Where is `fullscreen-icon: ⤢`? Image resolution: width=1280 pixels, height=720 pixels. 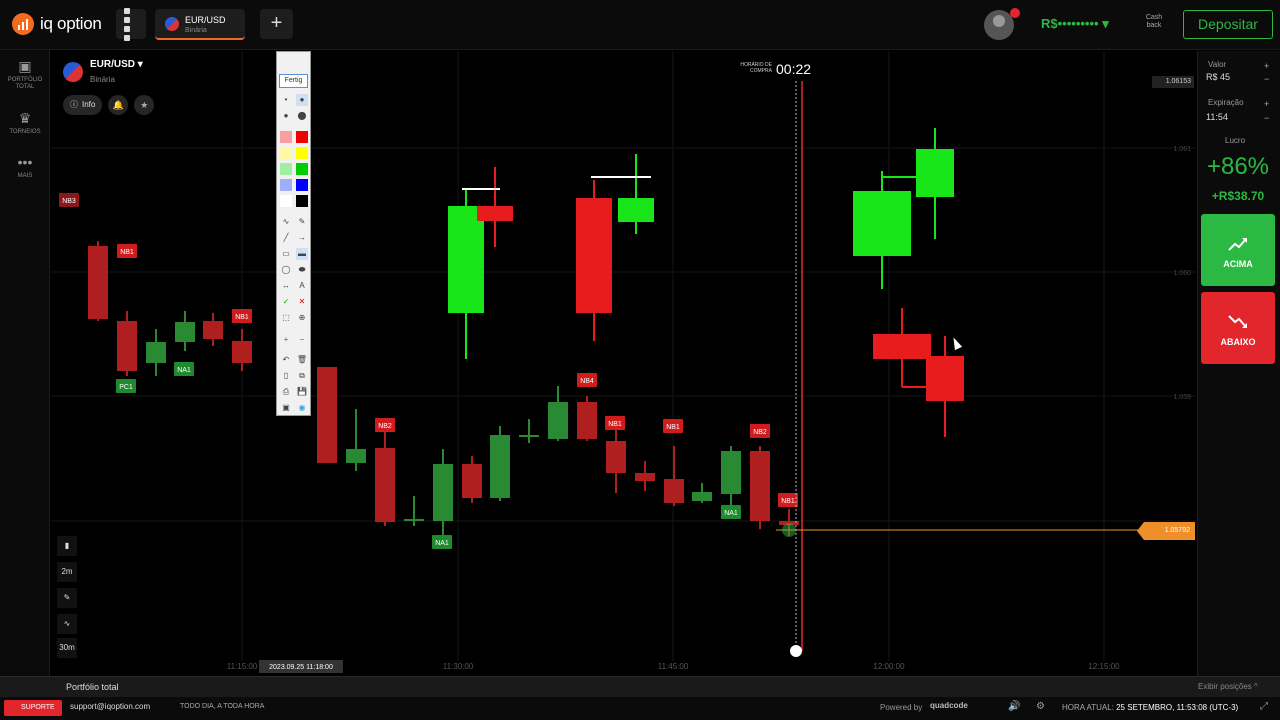
fullscreen-icon: ⤢ is located at coordinates (1264, 706).